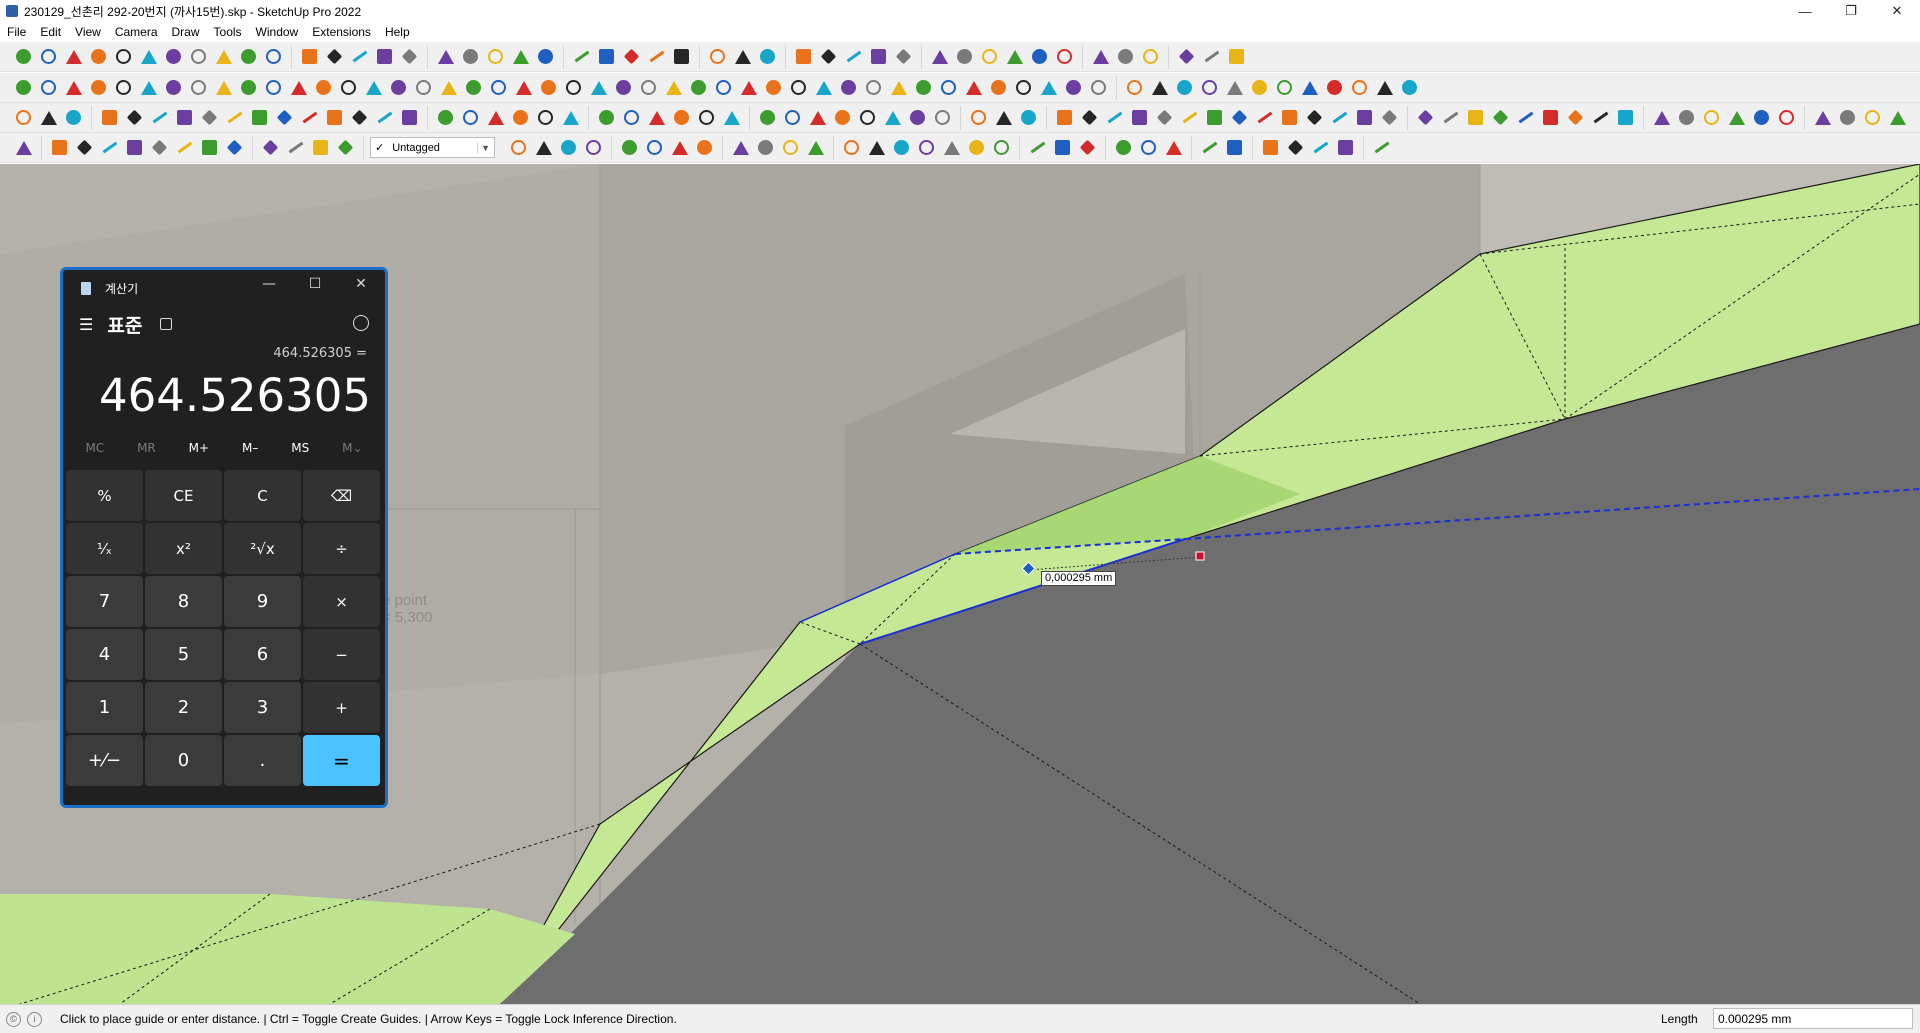  I want to click on backspace-key: ⌫, so click(341, 495).